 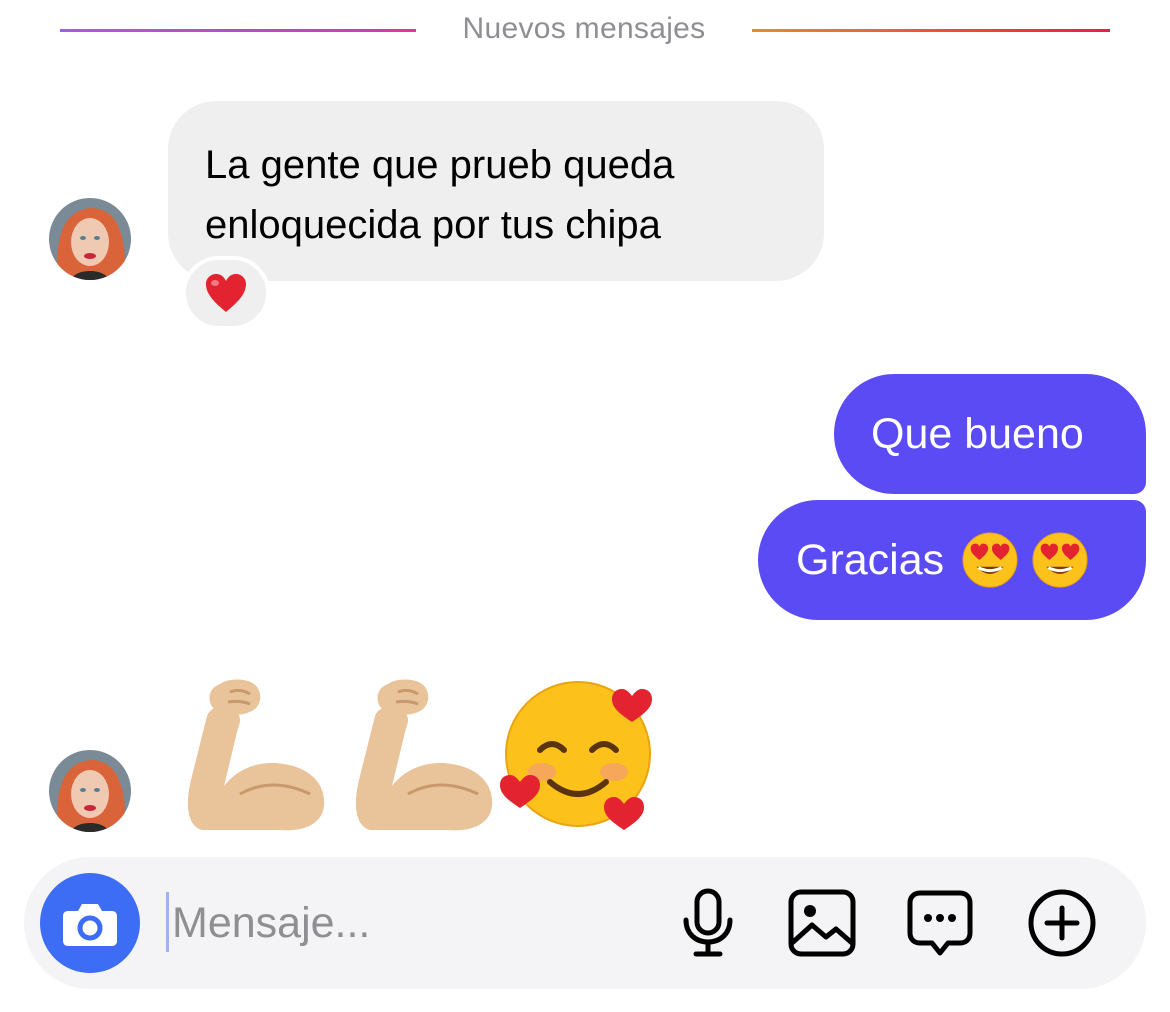 I want to click on camera-button, so click(x=90, y=923).